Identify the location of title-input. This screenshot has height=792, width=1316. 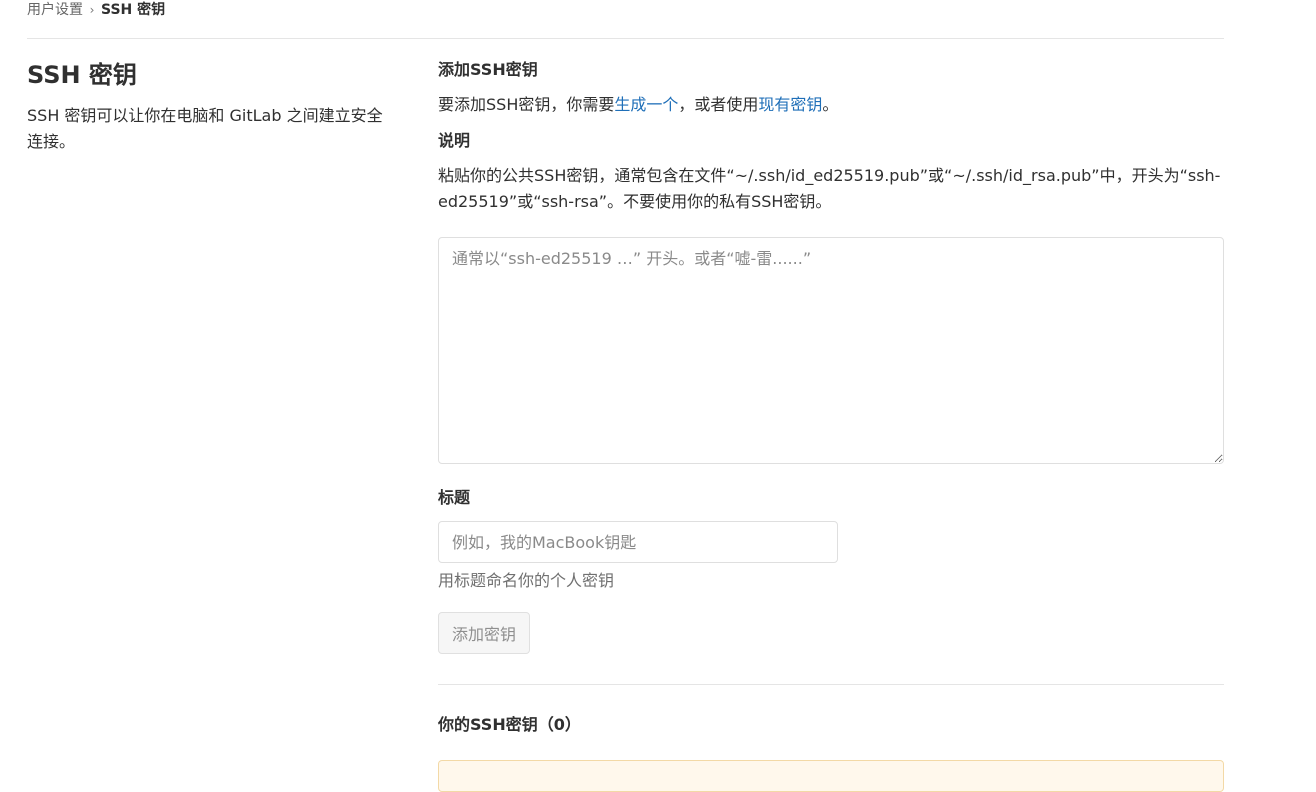
(638, 542).